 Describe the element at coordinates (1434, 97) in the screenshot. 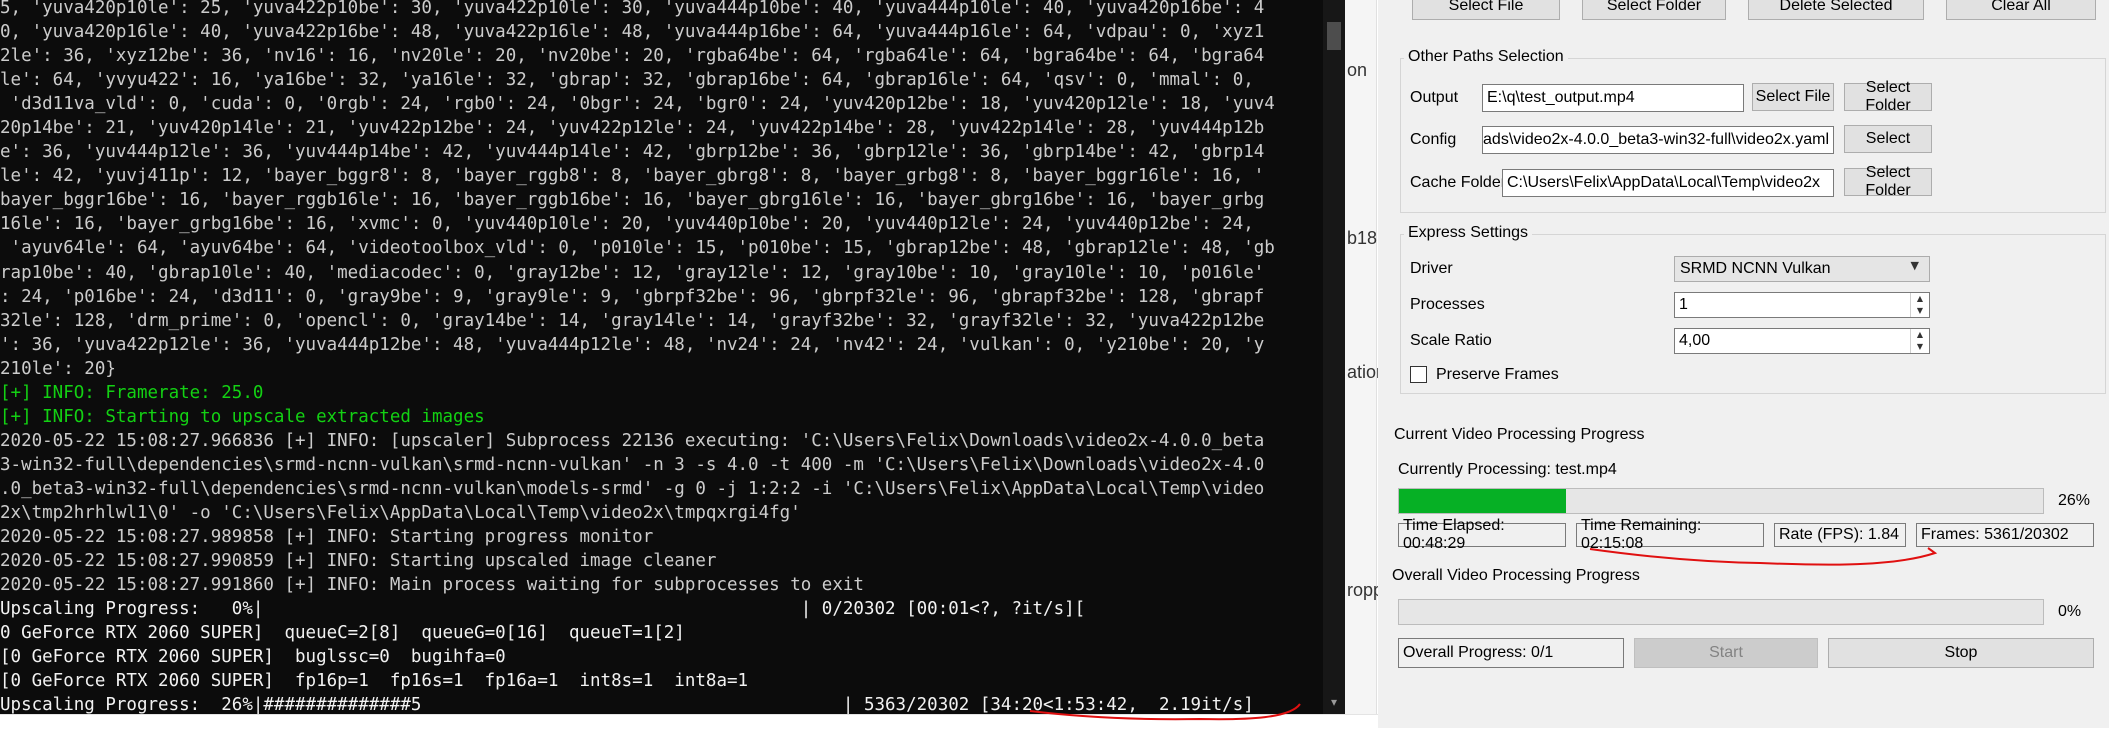

I see `output-label: Output` at that location.